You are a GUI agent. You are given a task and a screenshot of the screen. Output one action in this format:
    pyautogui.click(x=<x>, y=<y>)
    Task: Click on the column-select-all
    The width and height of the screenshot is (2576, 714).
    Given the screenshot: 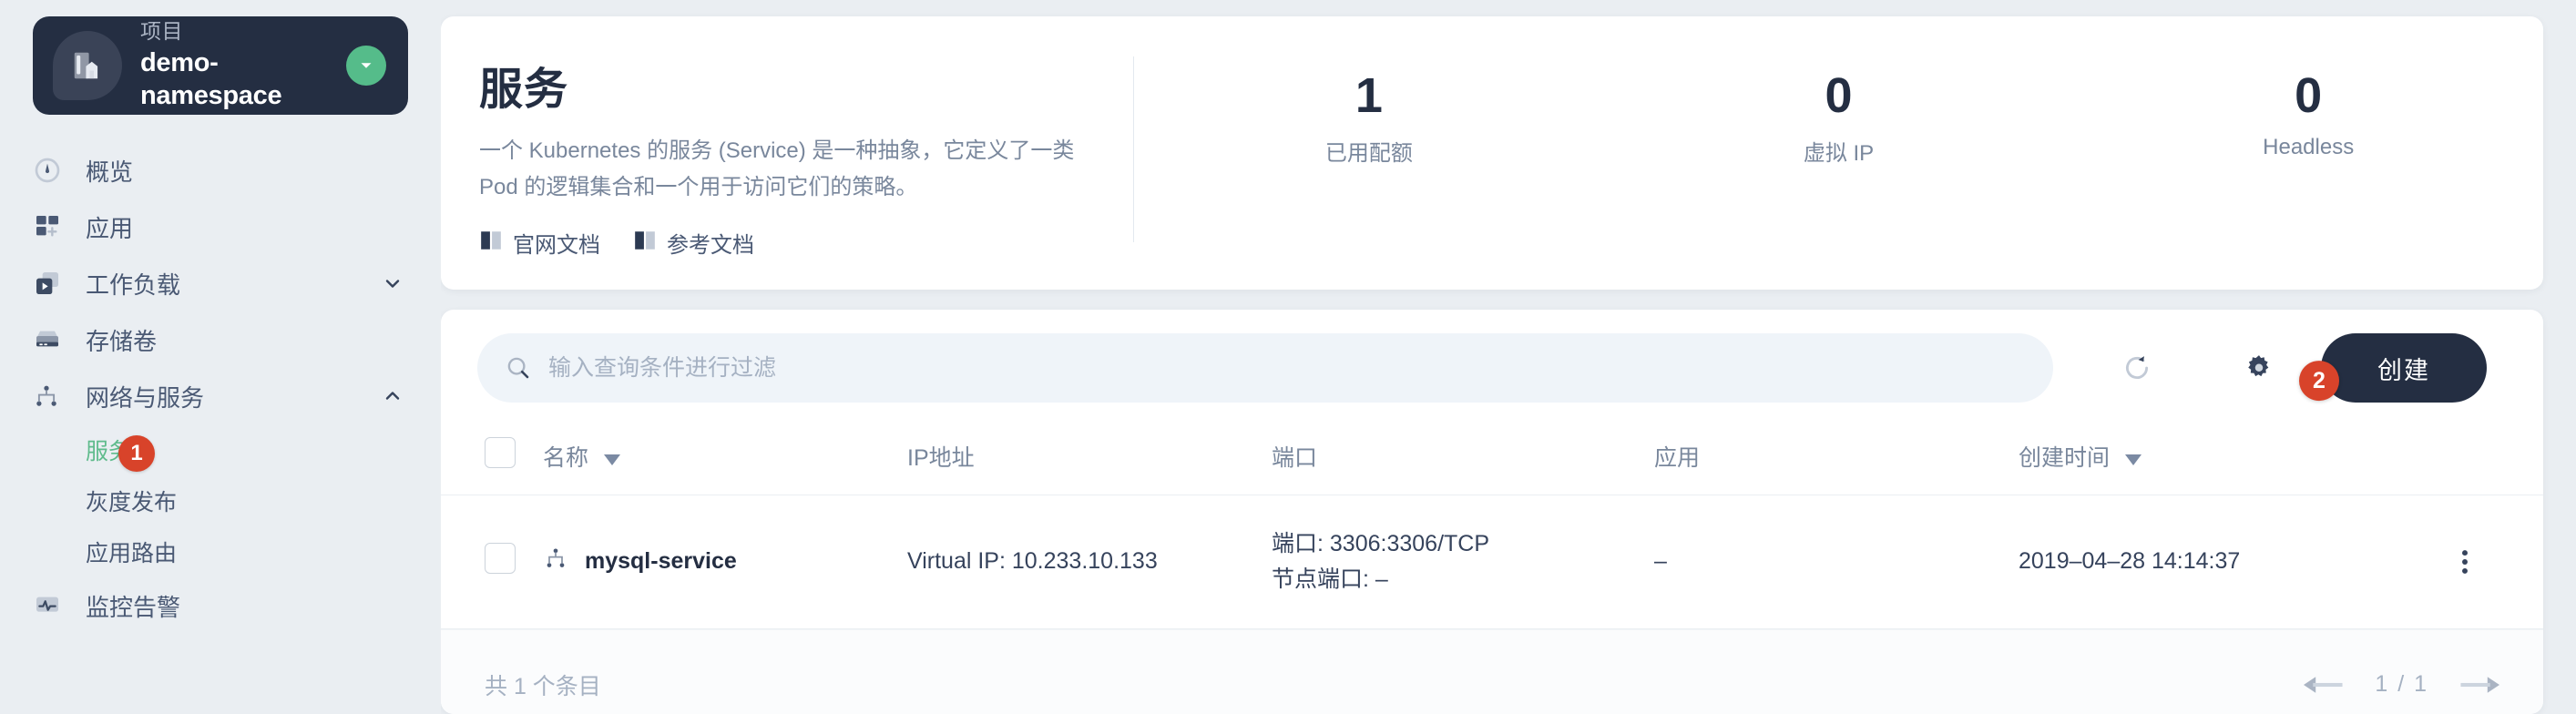 What is the action you would take?
    pyautogui.click(x=492, y=460)
    